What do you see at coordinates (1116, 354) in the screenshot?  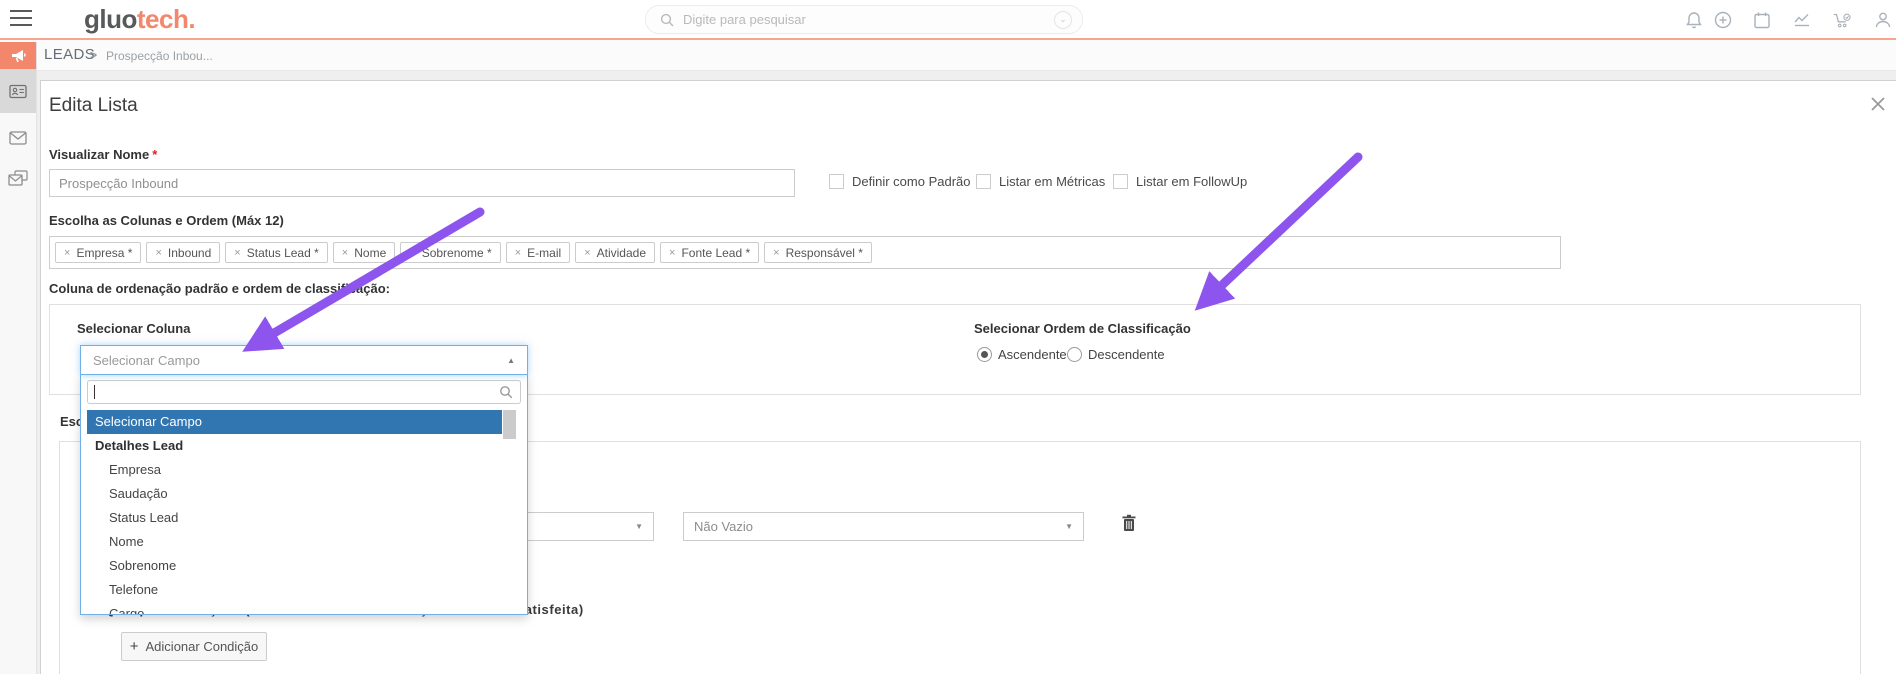 I see `radio-descendente: Descendente` at bounding box center [1116, 354].